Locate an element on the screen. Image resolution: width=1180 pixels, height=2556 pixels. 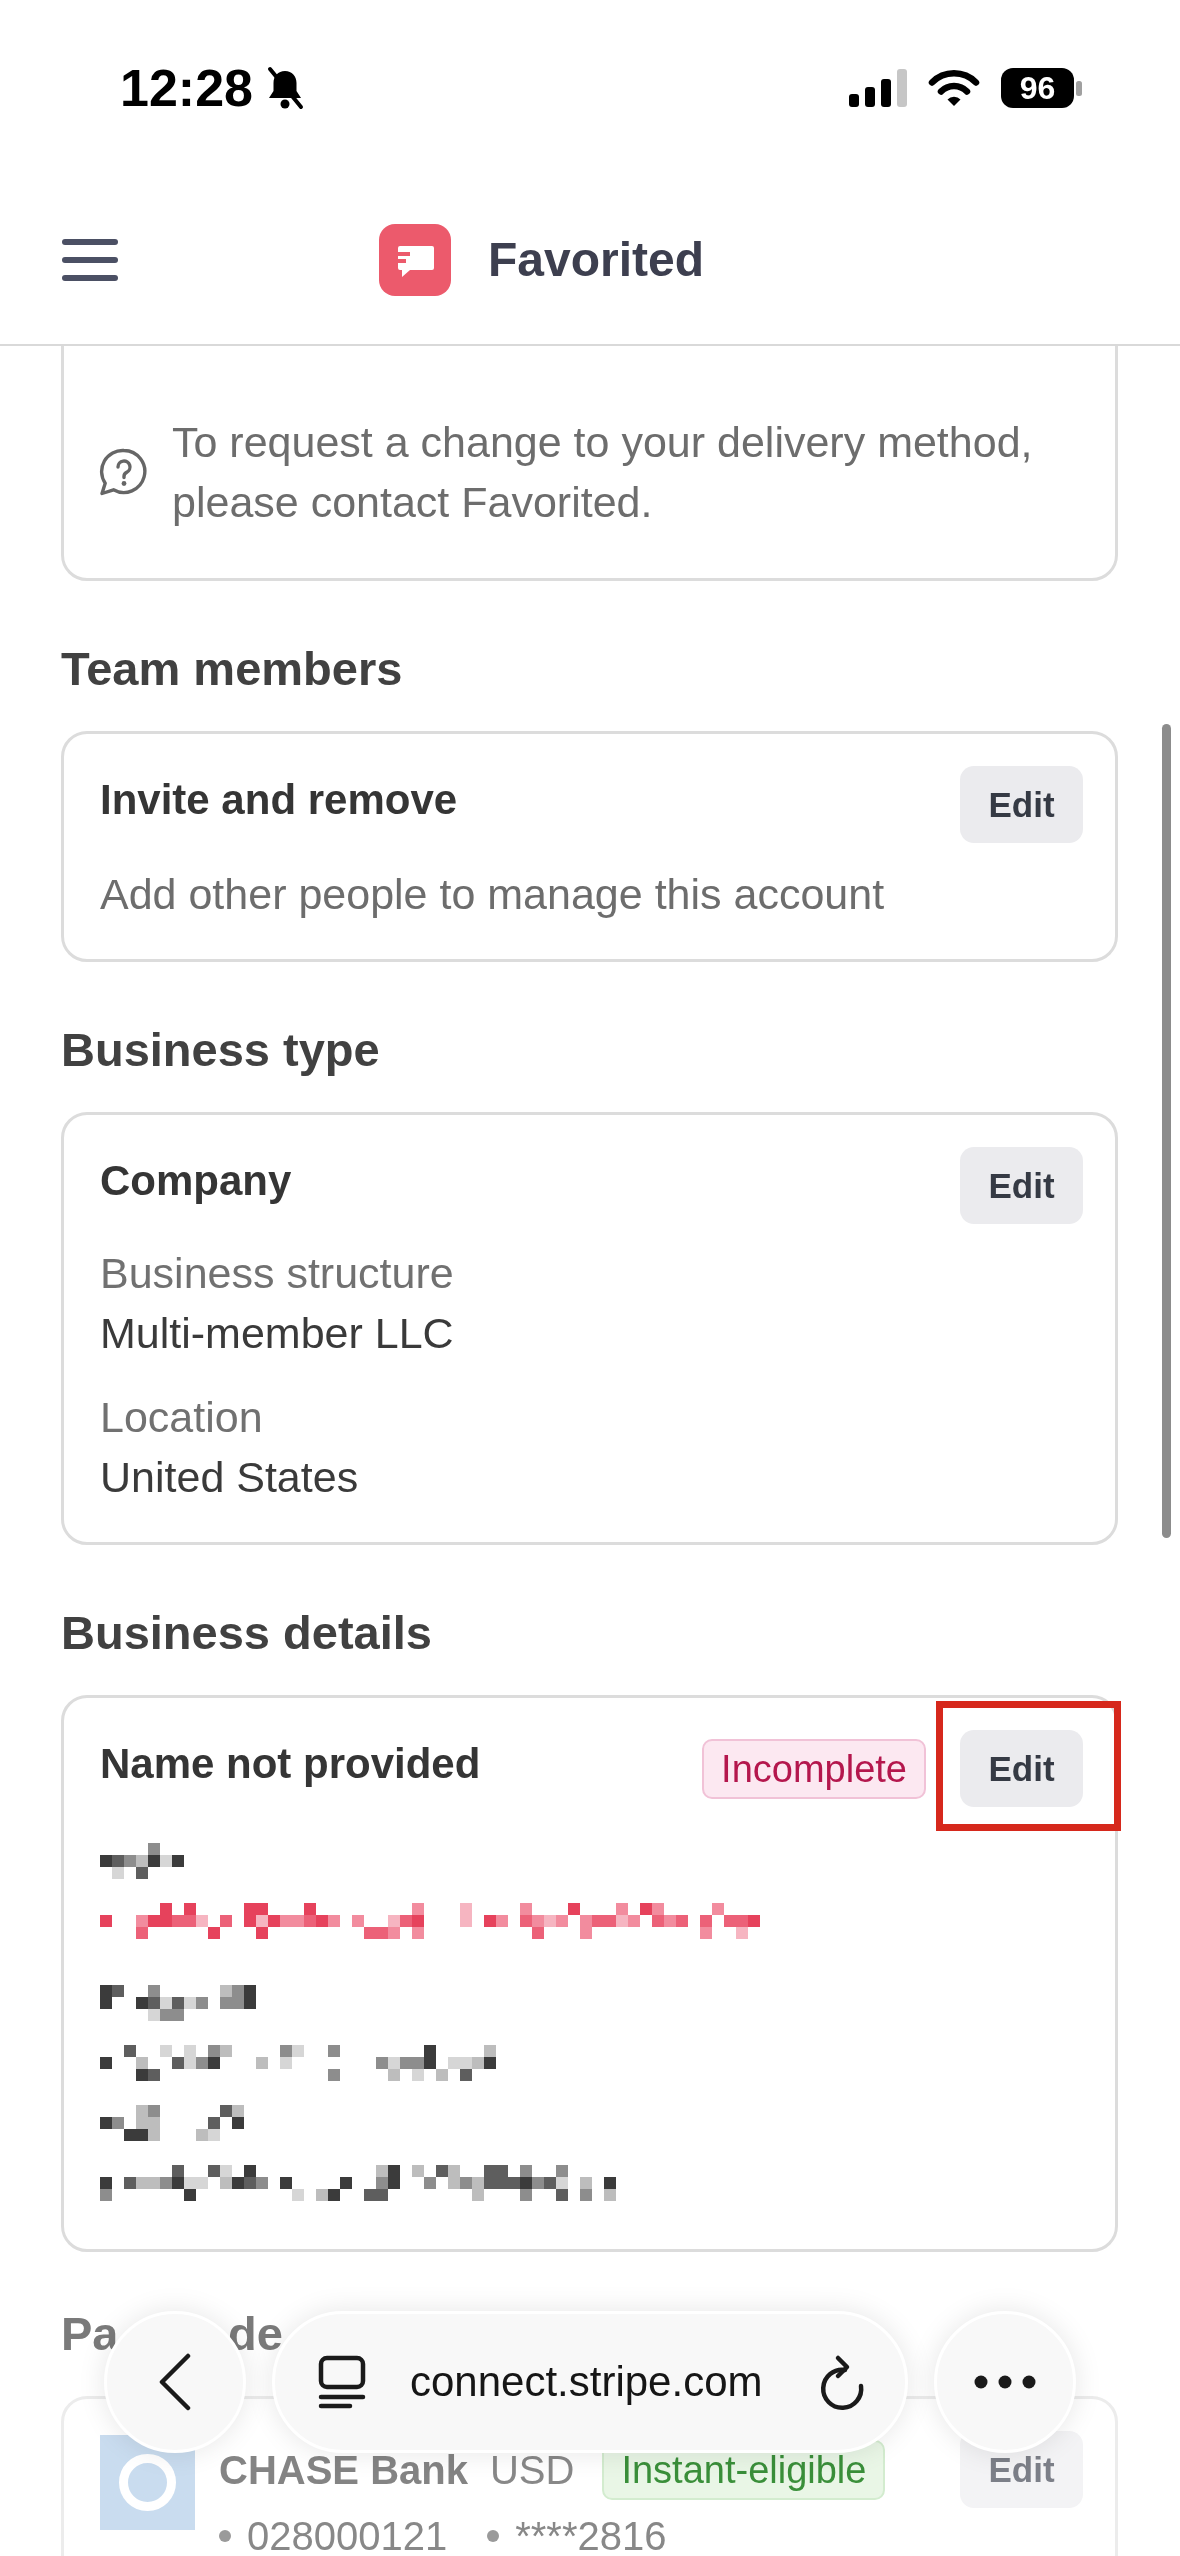
card-description: Add other people to manage this account is located at coordinates (493, 894).